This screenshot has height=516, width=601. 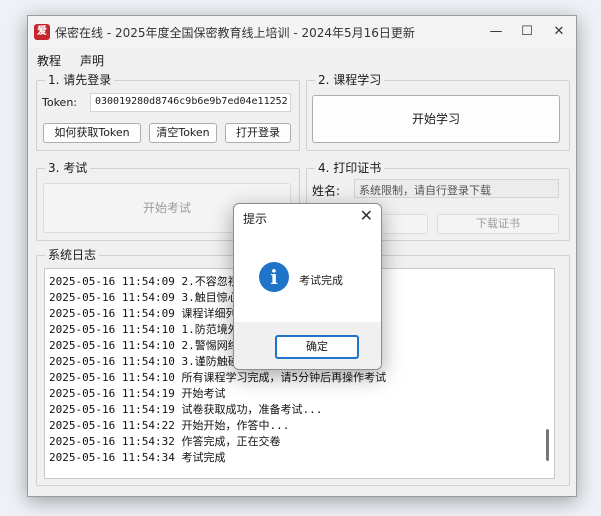 I want to click on log-line: 2025-05-16 11:54:19 开始考试, so click(x=137, y=393).